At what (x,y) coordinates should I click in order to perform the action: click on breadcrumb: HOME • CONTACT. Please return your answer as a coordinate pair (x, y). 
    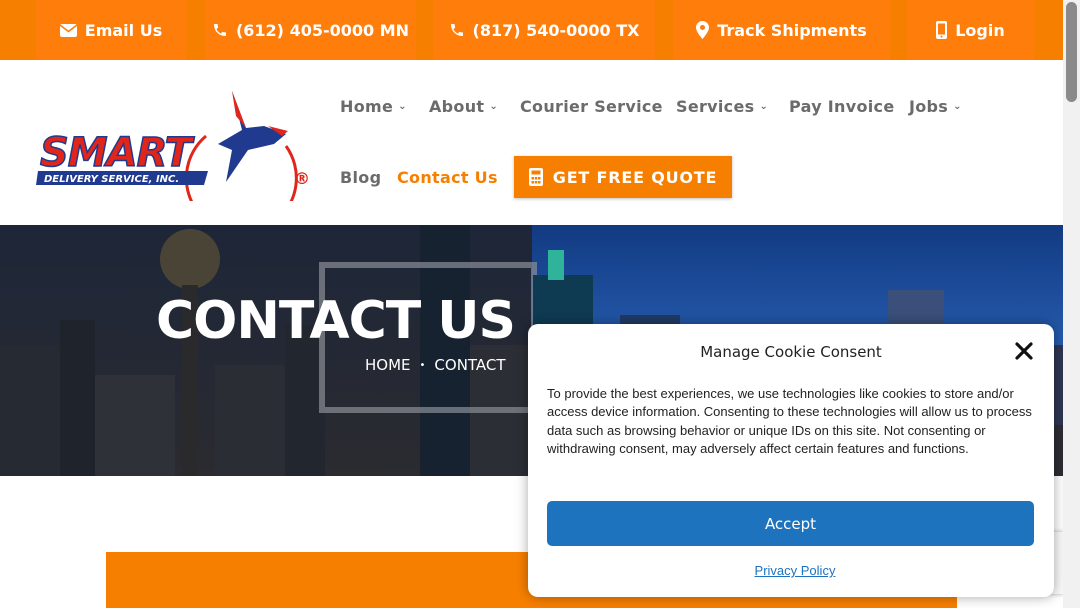
    Looking at the image, I should click on (435, 365).